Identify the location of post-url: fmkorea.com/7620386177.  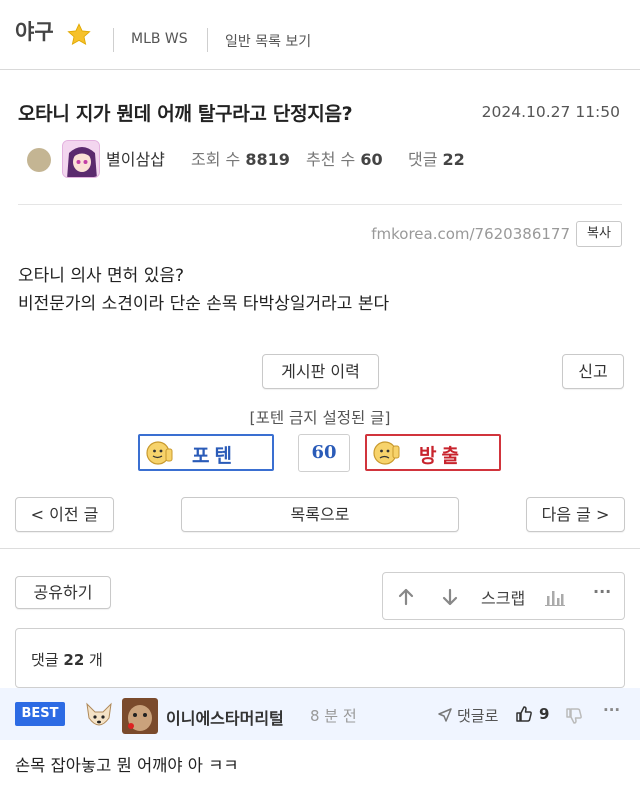
(470, 234).